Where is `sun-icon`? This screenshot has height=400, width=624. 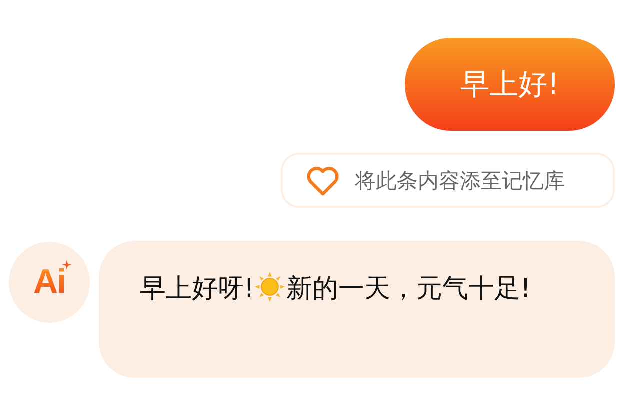
sun-icon is located at coordinates (270, 287).